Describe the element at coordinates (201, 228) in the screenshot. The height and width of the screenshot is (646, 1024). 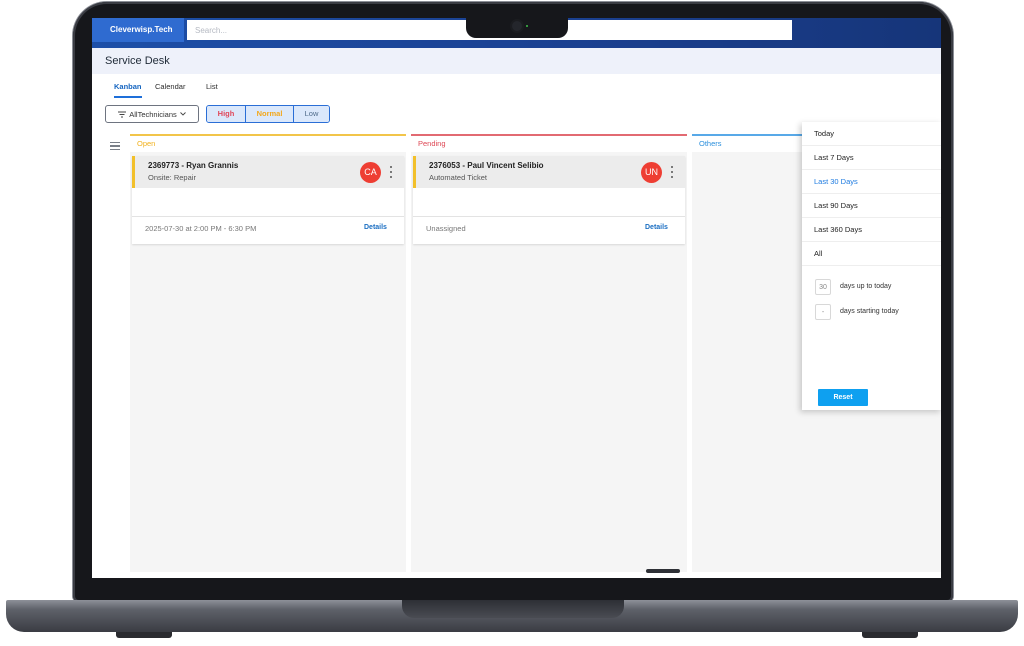
I see `ticket-schedule: 2025-07-30 at 2:00 PM - 6:30 PM` at that location.